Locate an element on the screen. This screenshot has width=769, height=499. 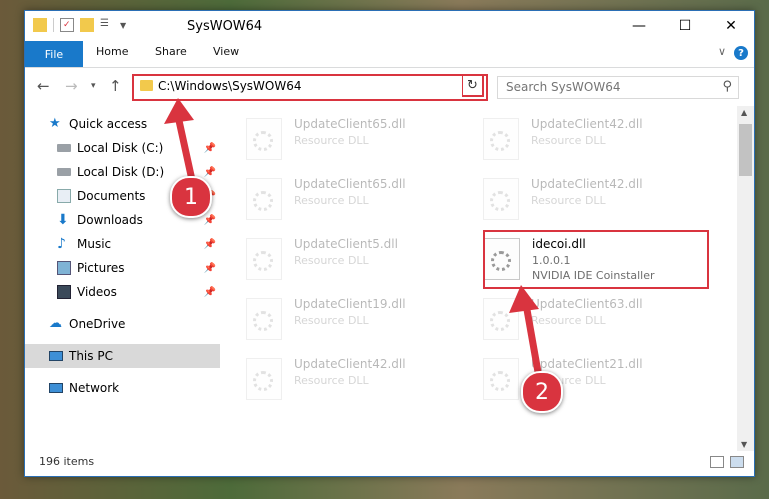
step-1-badge: 1 is located at coordinates (191, 197).